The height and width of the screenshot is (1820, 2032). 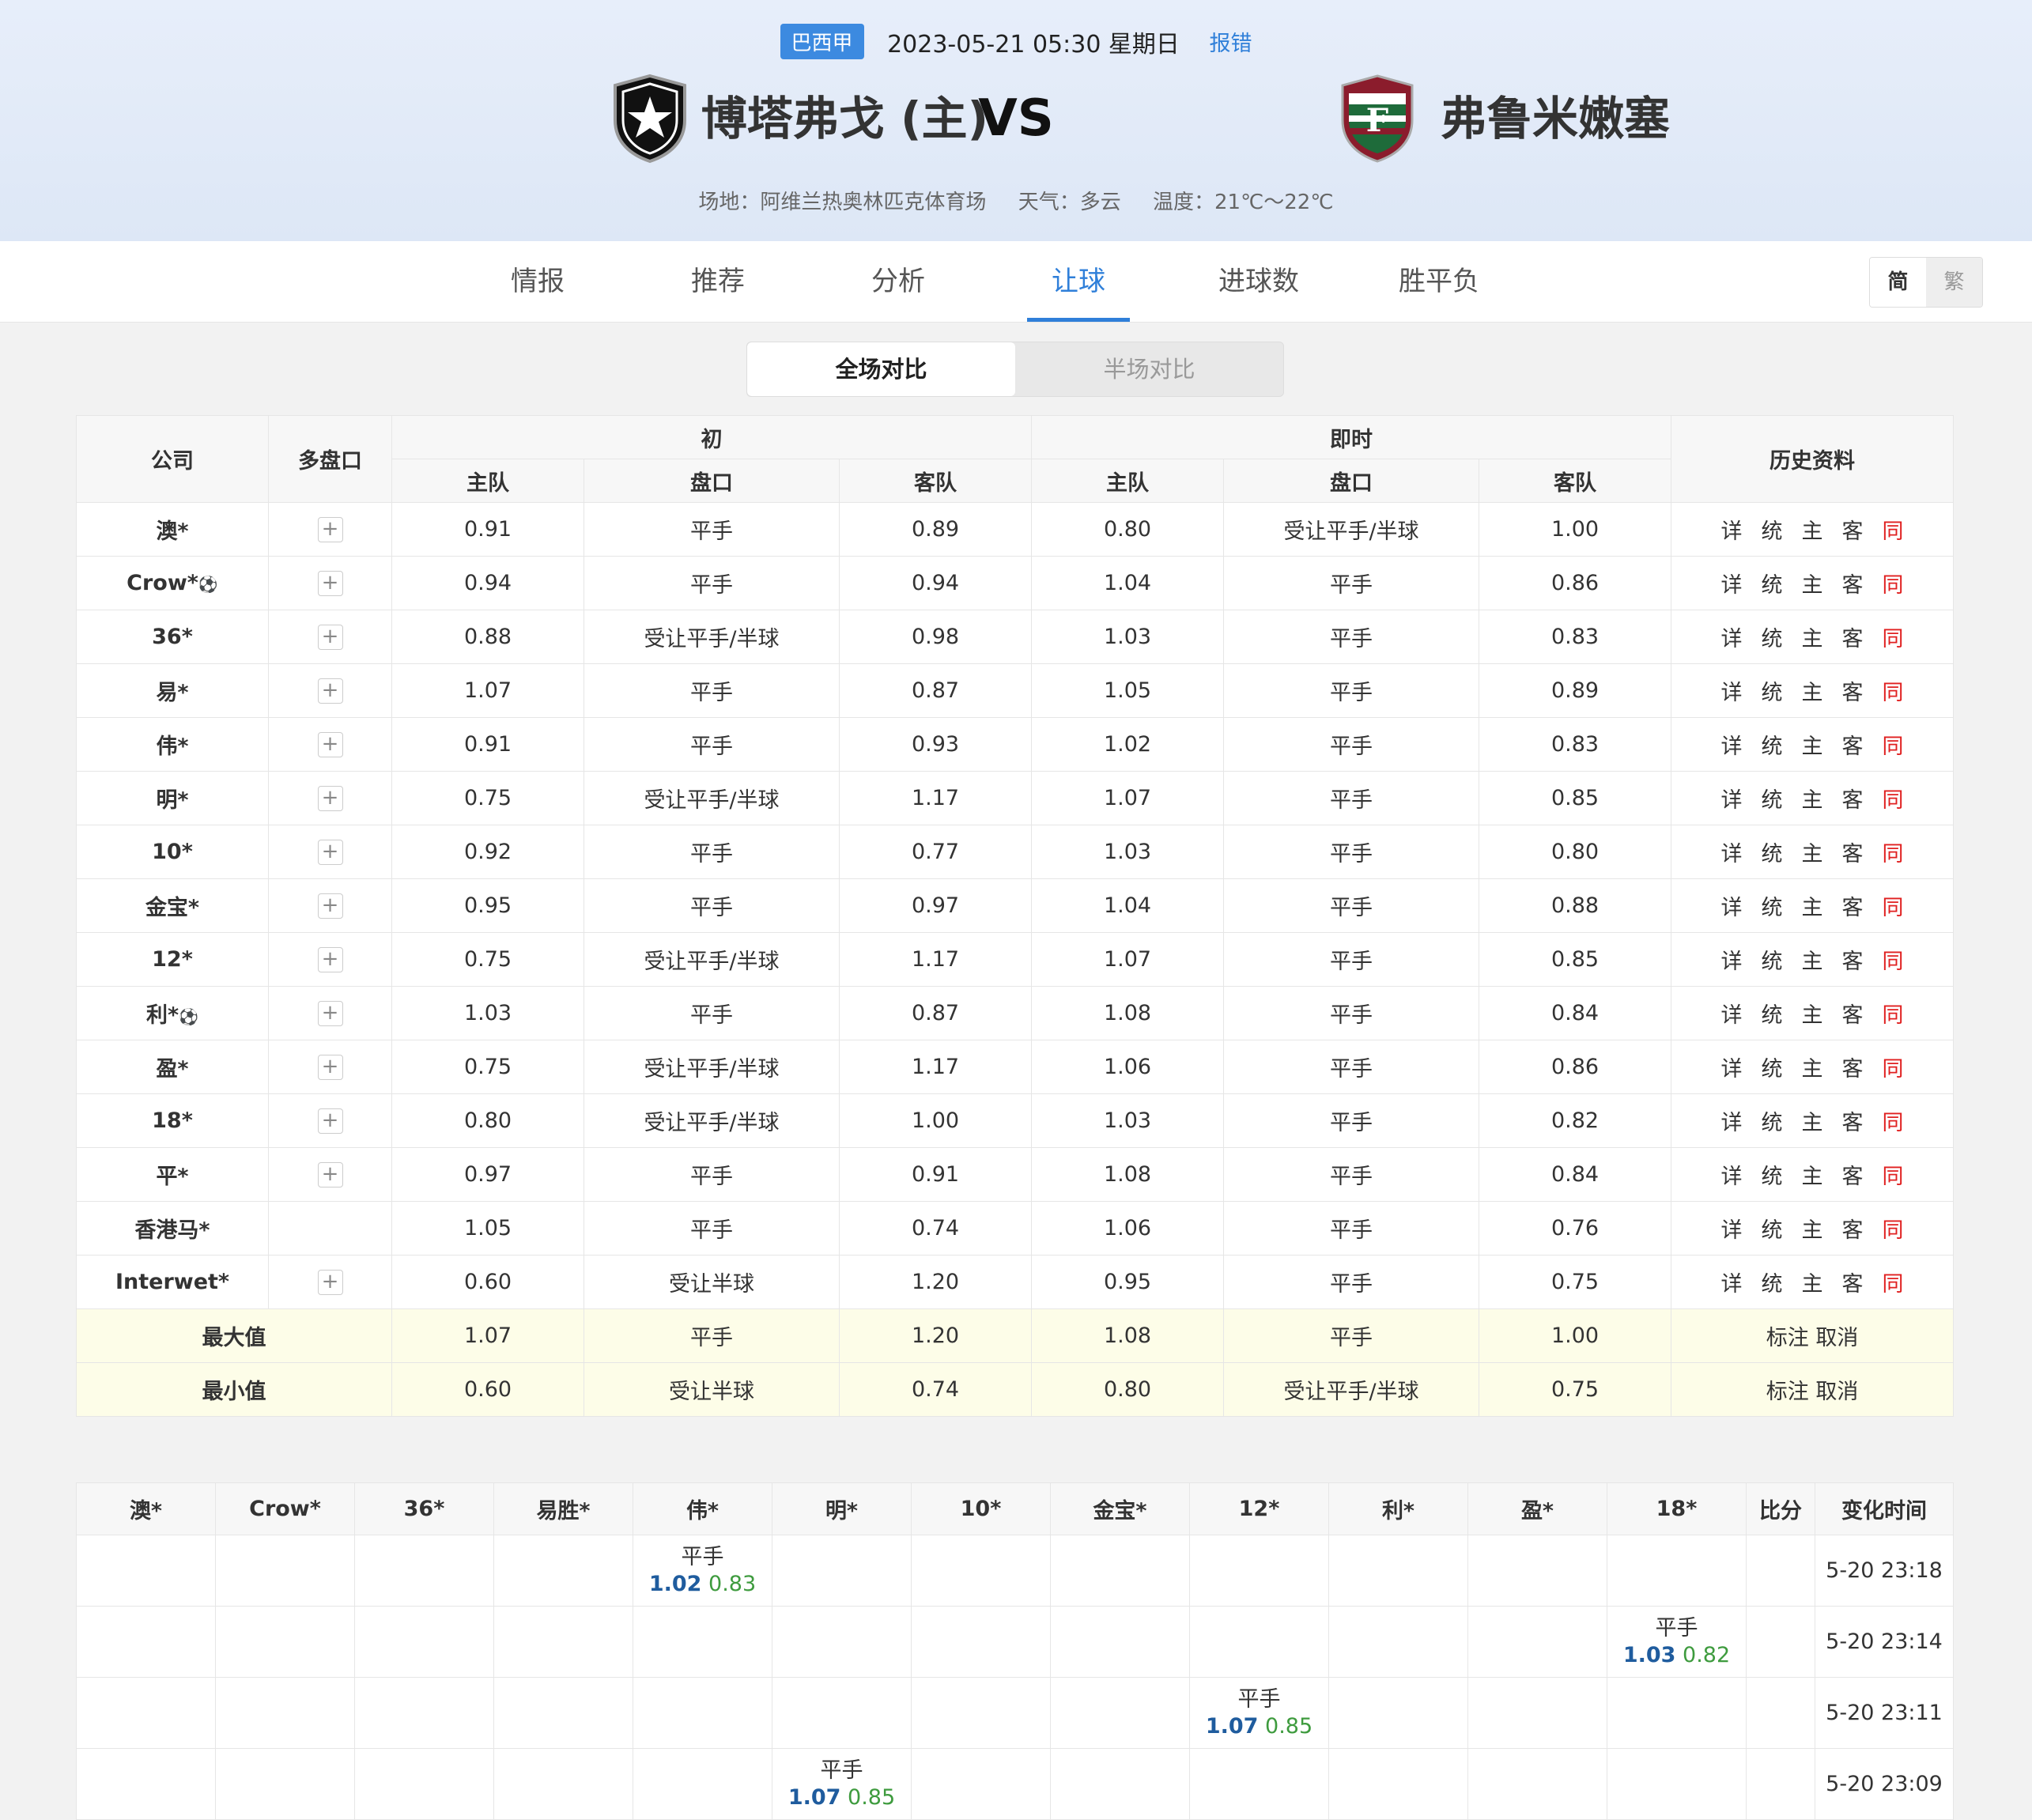 What do you see at coordinates (172, 1177) in the screenshot?
I see `company-label: 平*` at bounding box center [172, 1177].